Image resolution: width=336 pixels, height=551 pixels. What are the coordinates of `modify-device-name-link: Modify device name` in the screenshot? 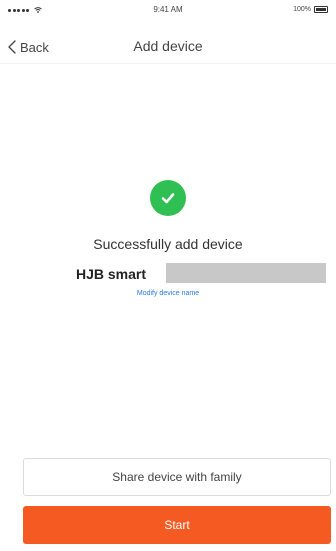 It's located at (168, 293).